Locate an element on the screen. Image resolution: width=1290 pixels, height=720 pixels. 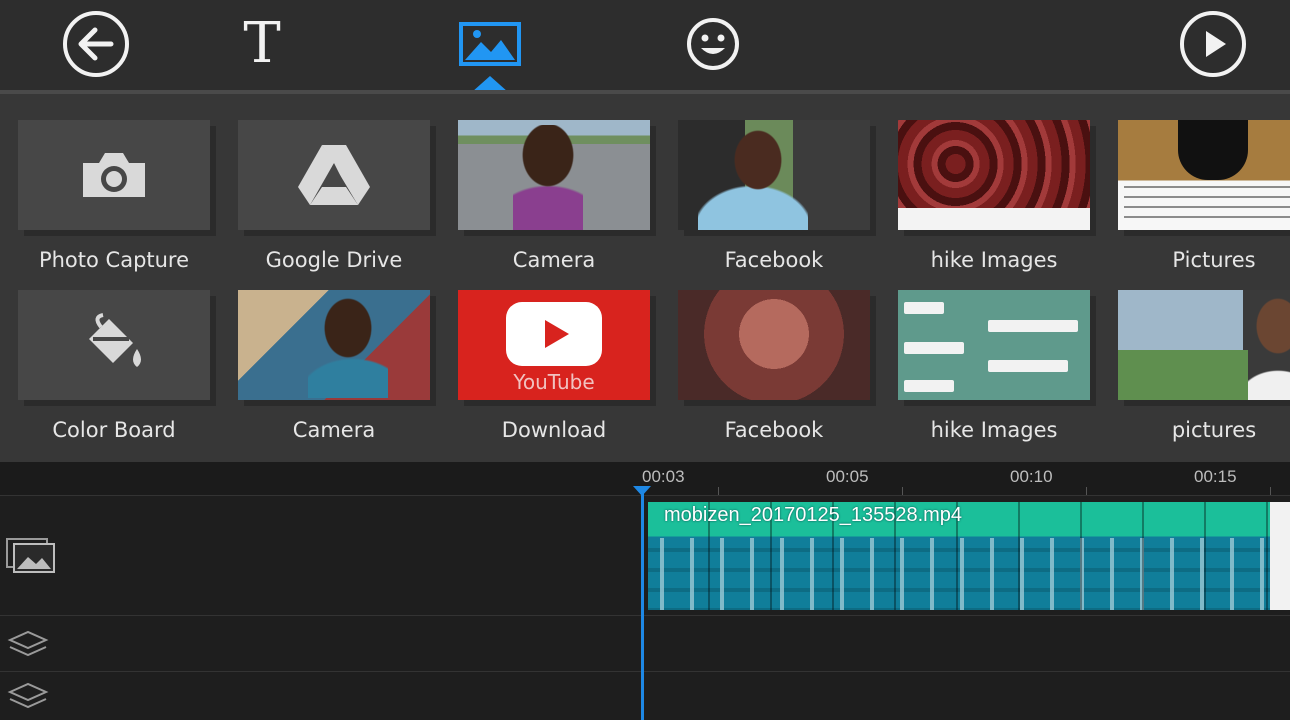
sticker-tool-button is located at coordinates (713, 44).